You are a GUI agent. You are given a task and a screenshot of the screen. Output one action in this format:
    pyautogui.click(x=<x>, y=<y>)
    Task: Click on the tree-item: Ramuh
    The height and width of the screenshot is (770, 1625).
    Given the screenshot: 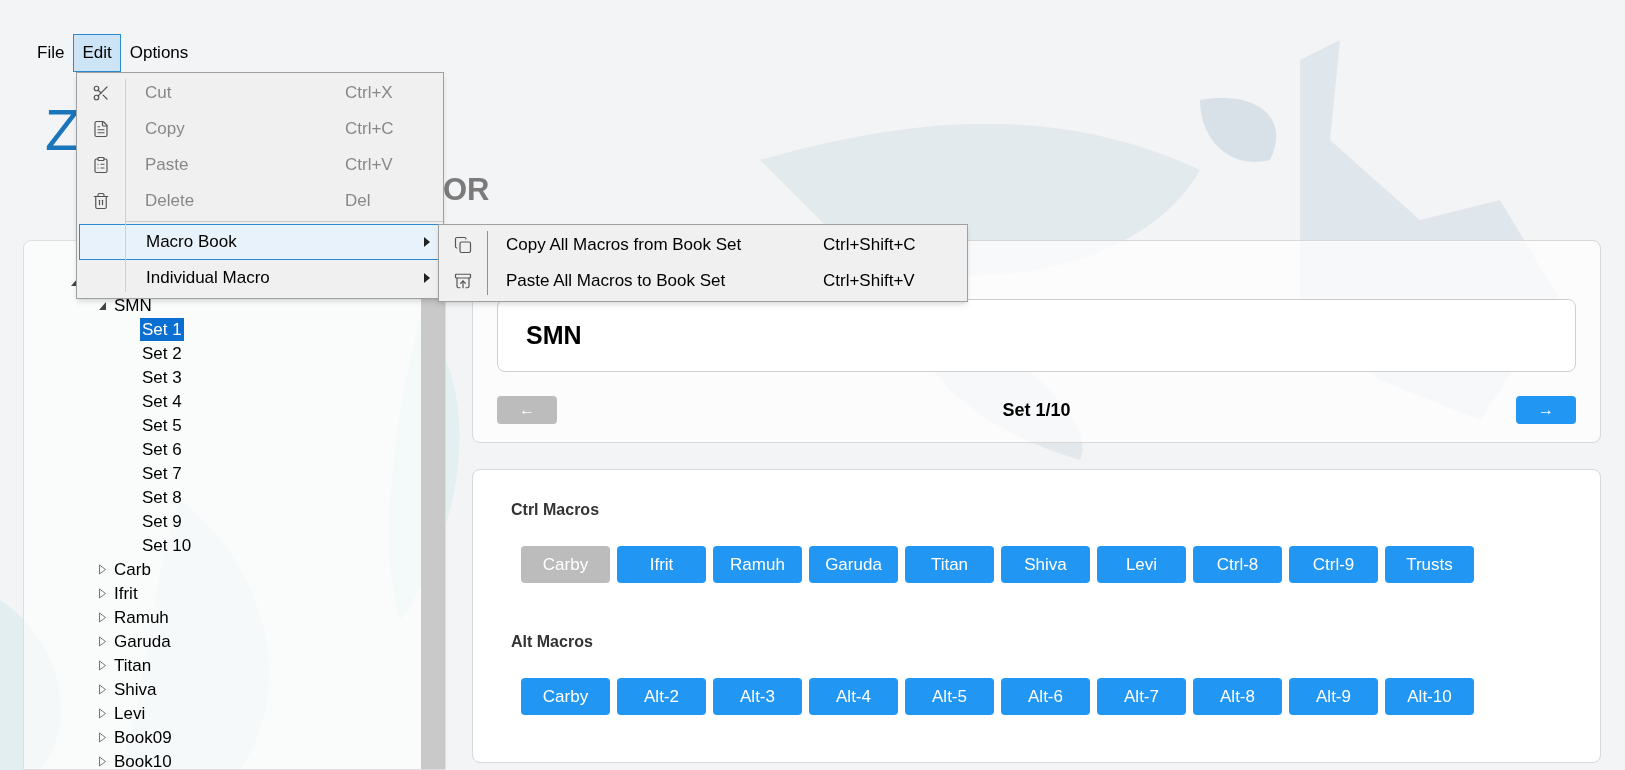 What is the action you would take?
    pyautogui.click(x=141, y=617)
    